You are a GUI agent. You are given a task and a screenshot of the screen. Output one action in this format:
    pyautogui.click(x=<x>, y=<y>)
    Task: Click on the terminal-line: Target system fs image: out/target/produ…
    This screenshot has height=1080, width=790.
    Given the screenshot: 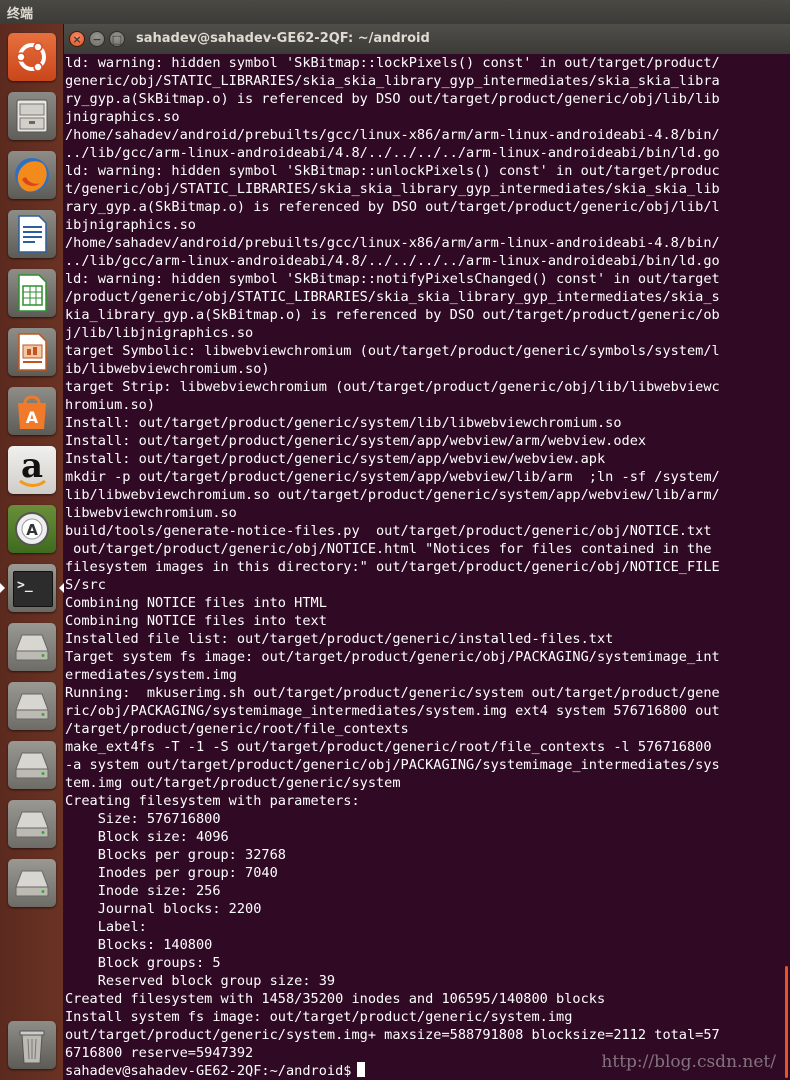 What is the action you would take?
    pyautogui.click(x=392, y=657)
    